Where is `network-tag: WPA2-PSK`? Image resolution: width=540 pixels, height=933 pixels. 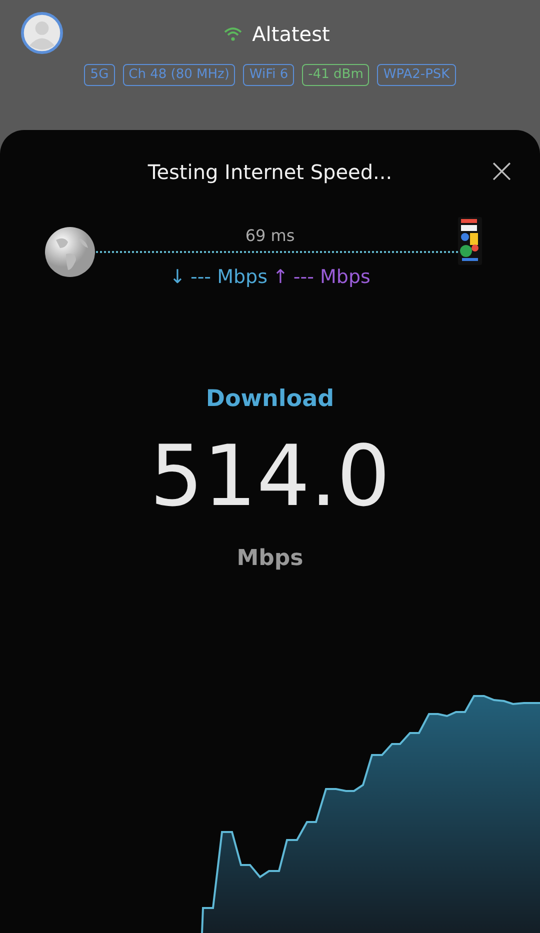
network-tag: WPA2-PSK is located at coordinates (416, 75).